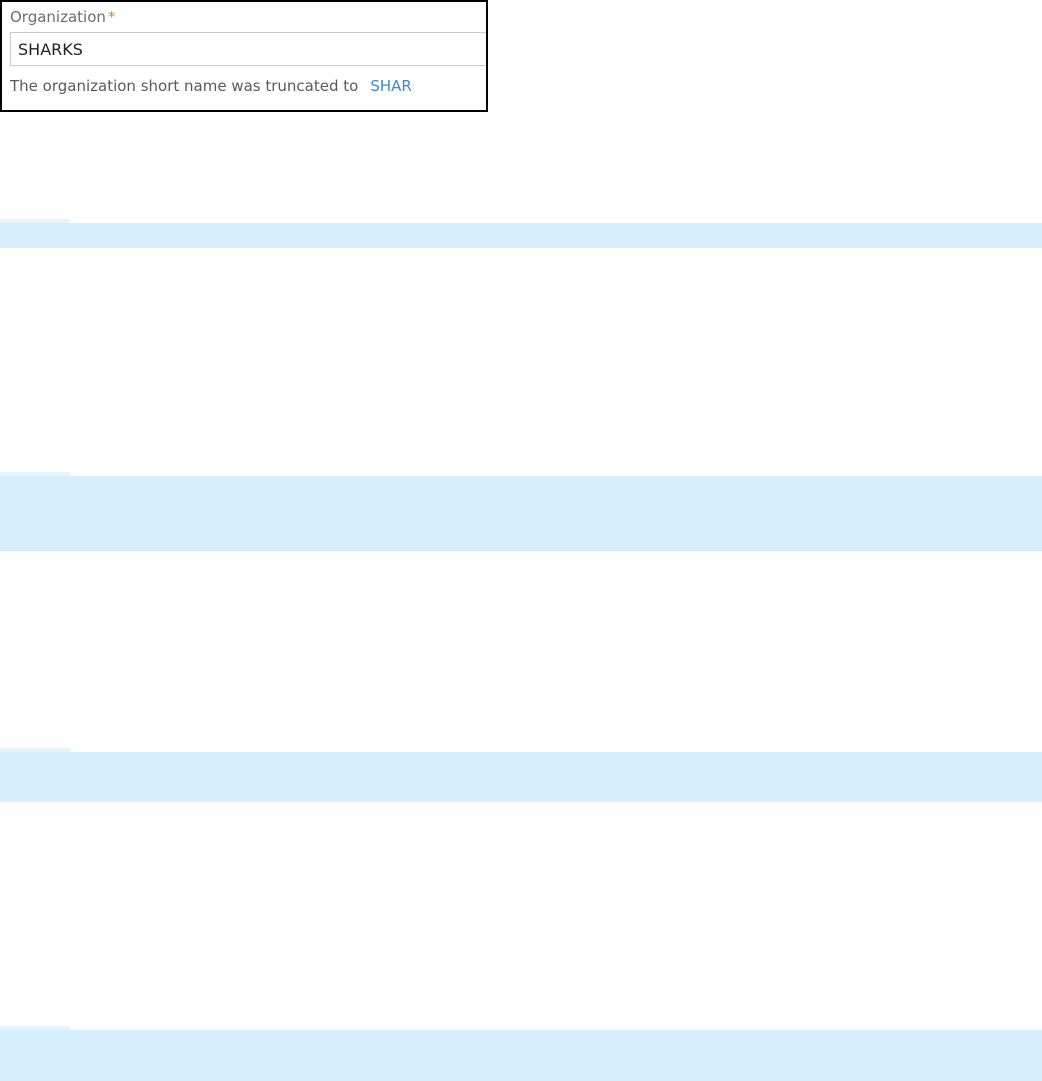  I want to click on organization-label: Organization *, so click(62, 17).